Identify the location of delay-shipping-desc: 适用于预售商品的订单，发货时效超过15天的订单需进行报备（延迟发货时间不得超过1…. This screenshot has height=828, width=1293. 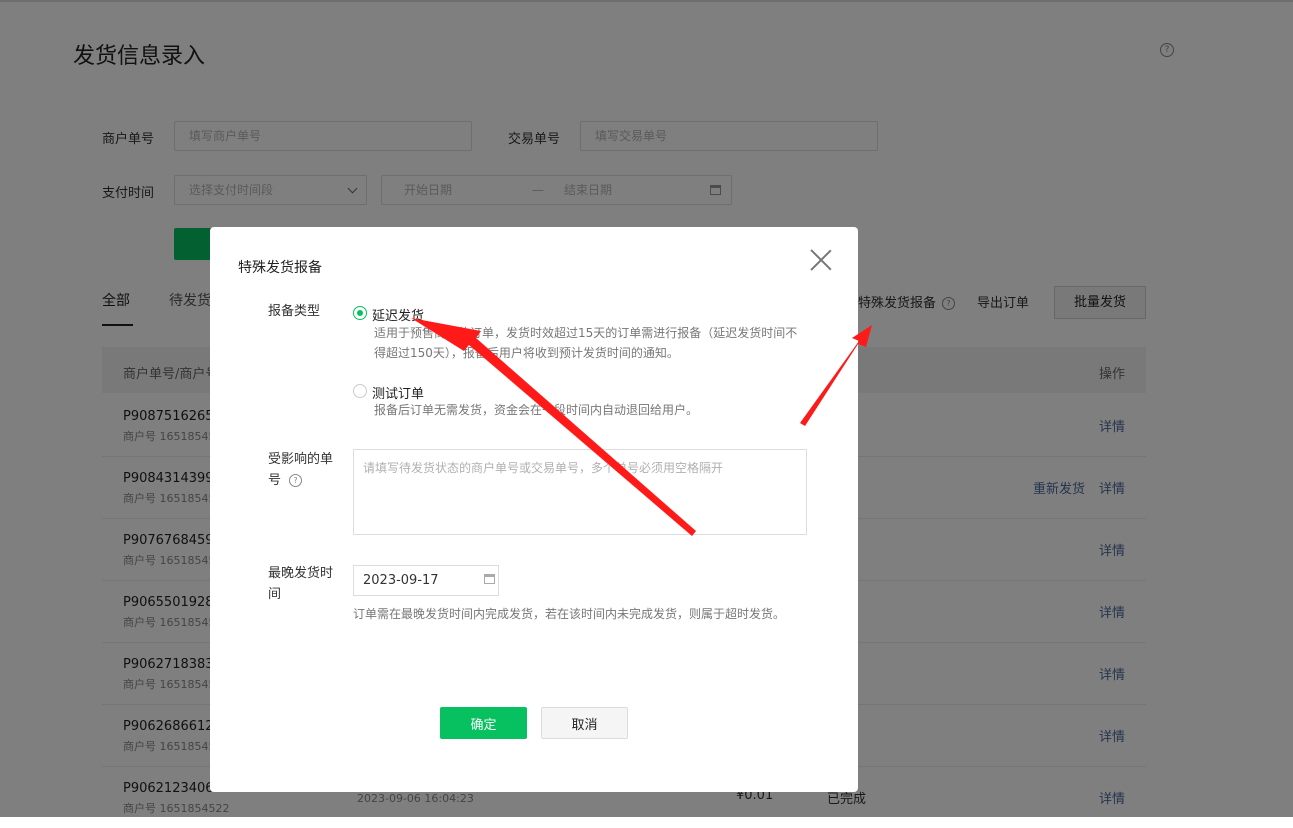
(586, 343).